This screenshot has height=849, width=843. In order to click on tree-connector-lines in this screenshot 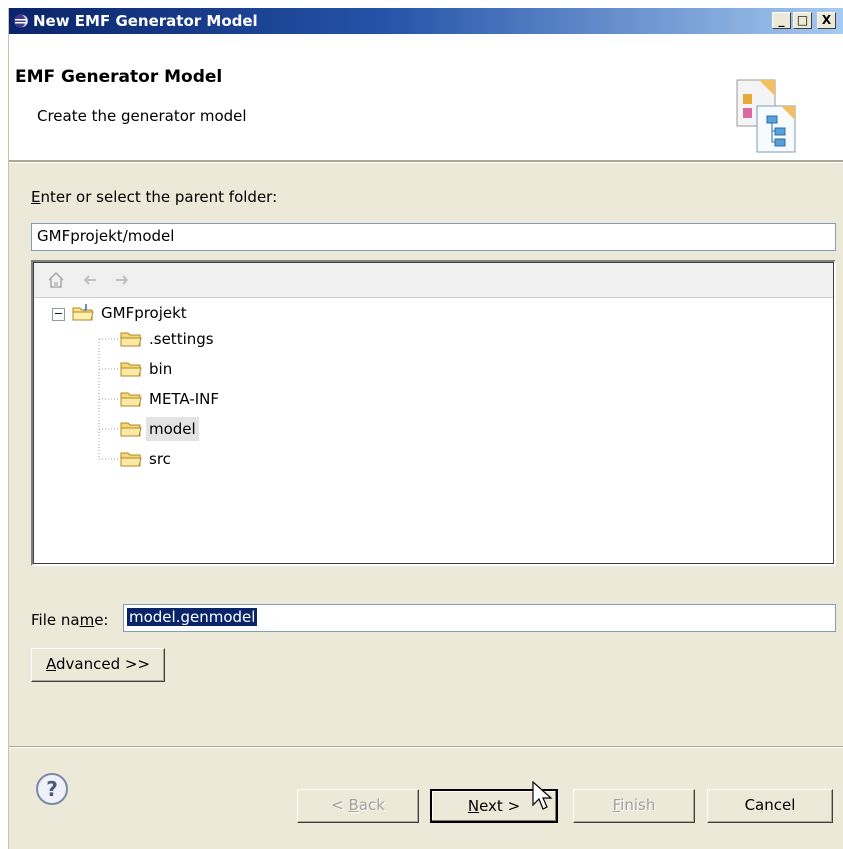, I will do `click(109, 399)`.